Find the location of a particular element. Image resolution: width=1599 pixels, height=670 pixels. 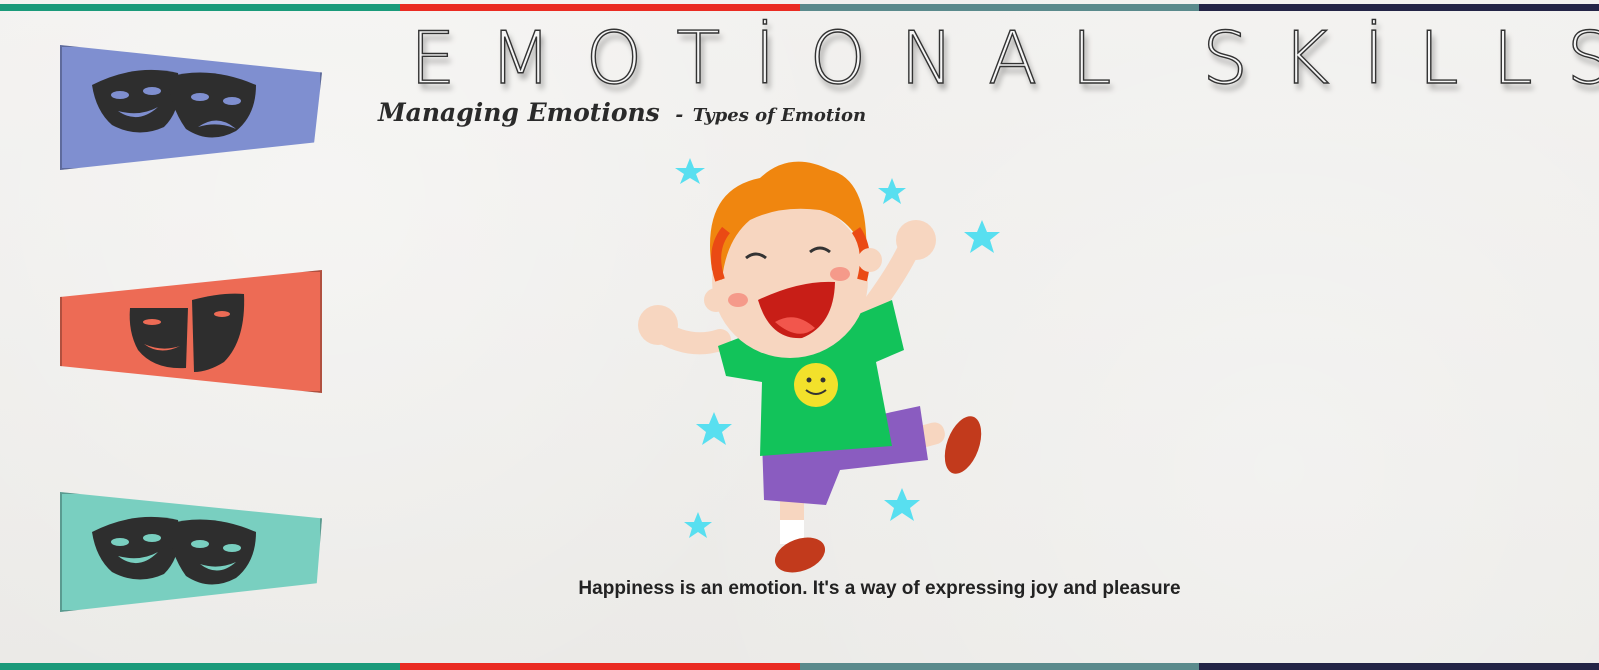

subtitle-sub: Types of Emotion is located at coordinates (779, 115).